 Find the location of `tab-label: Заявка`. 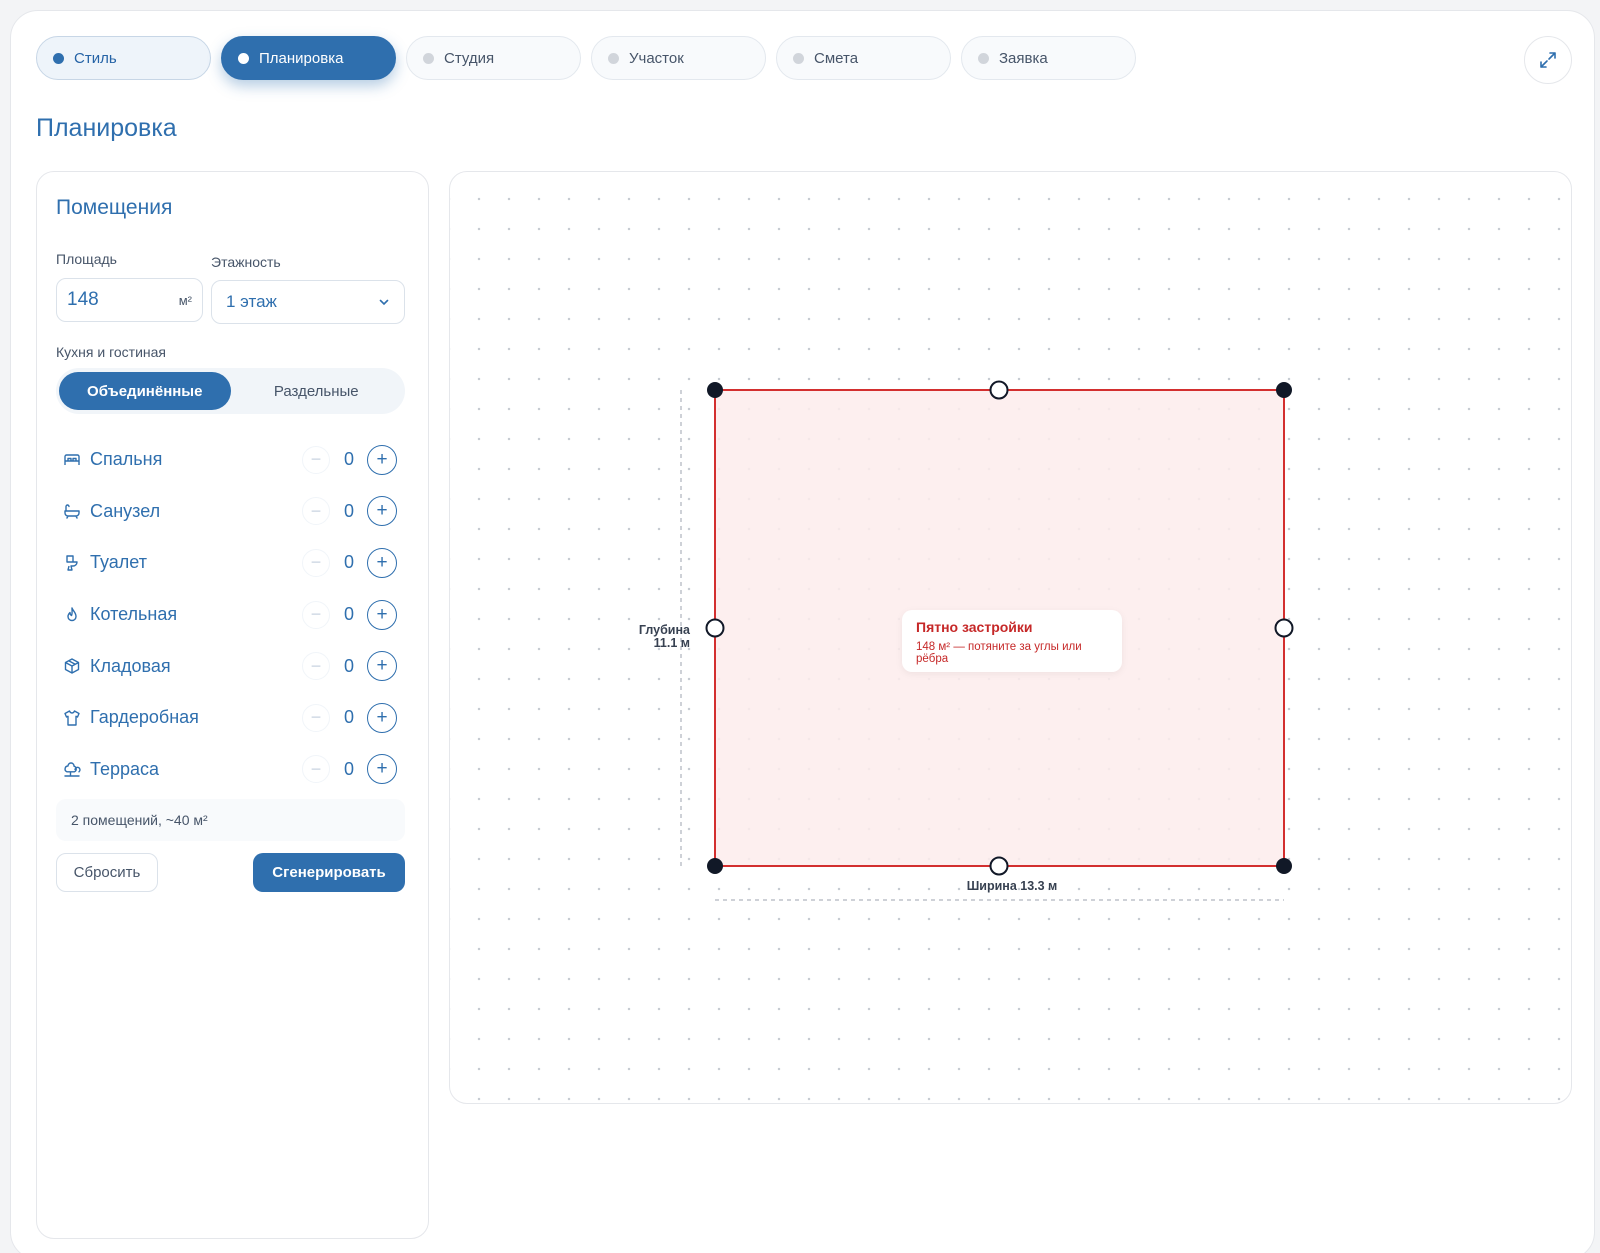

tab-label: Заявка is located at coordinates (1023, 58).